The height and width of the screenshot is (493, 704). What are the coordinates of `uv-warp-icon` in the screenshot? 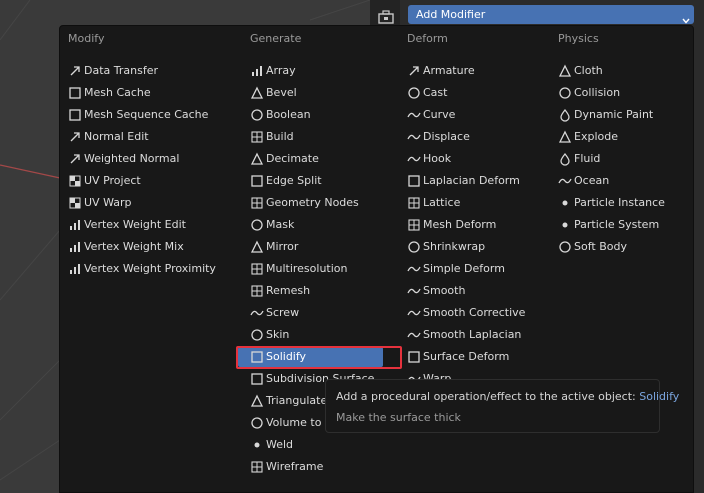 It's located at (75, 203).